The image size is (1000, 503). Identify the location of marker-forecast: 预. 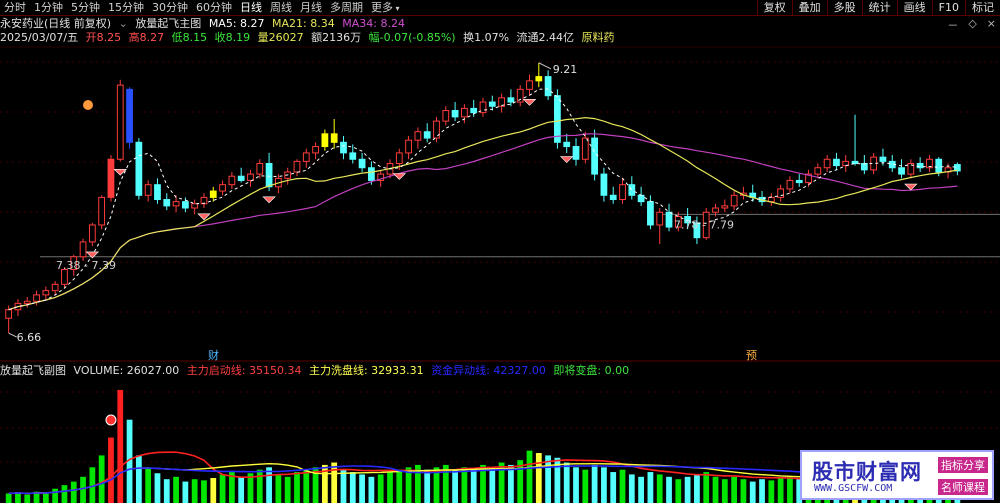
(751, 355).